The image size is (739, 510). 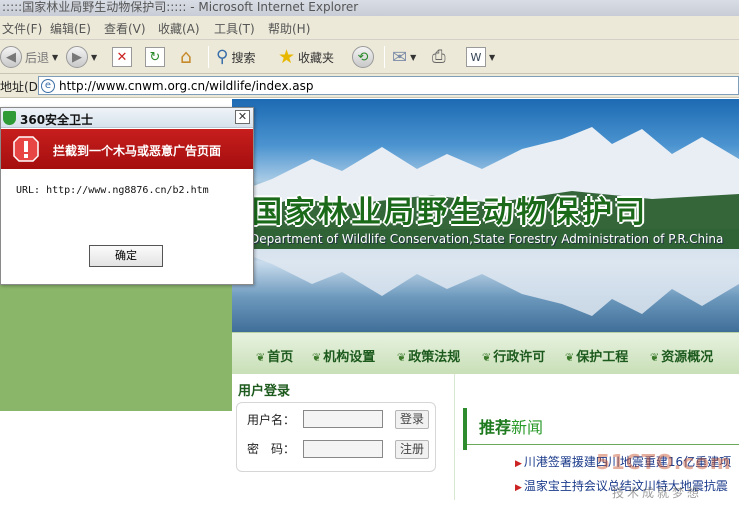 I want to click on printer-icon: ⎙, so click(x=439, y=57).